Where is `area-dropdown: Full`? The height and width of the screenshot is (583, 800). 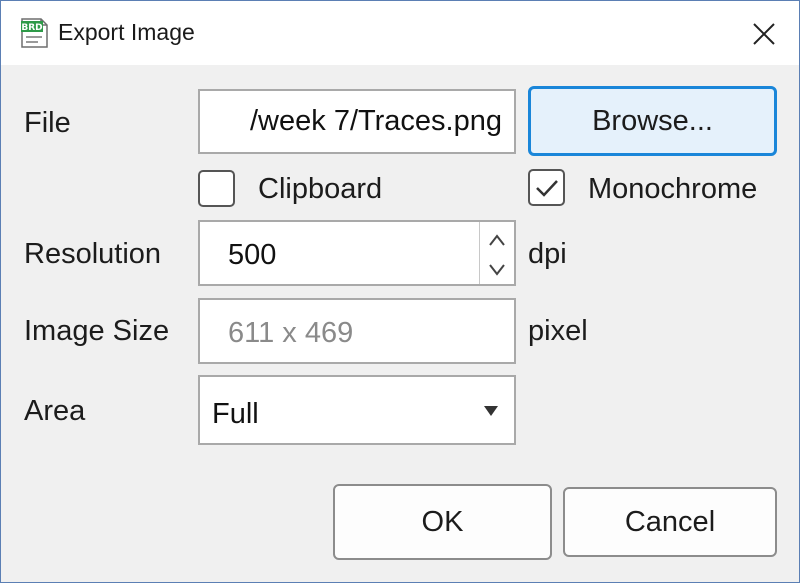 area-dropdown: Full is located at coordinates (357, 410).